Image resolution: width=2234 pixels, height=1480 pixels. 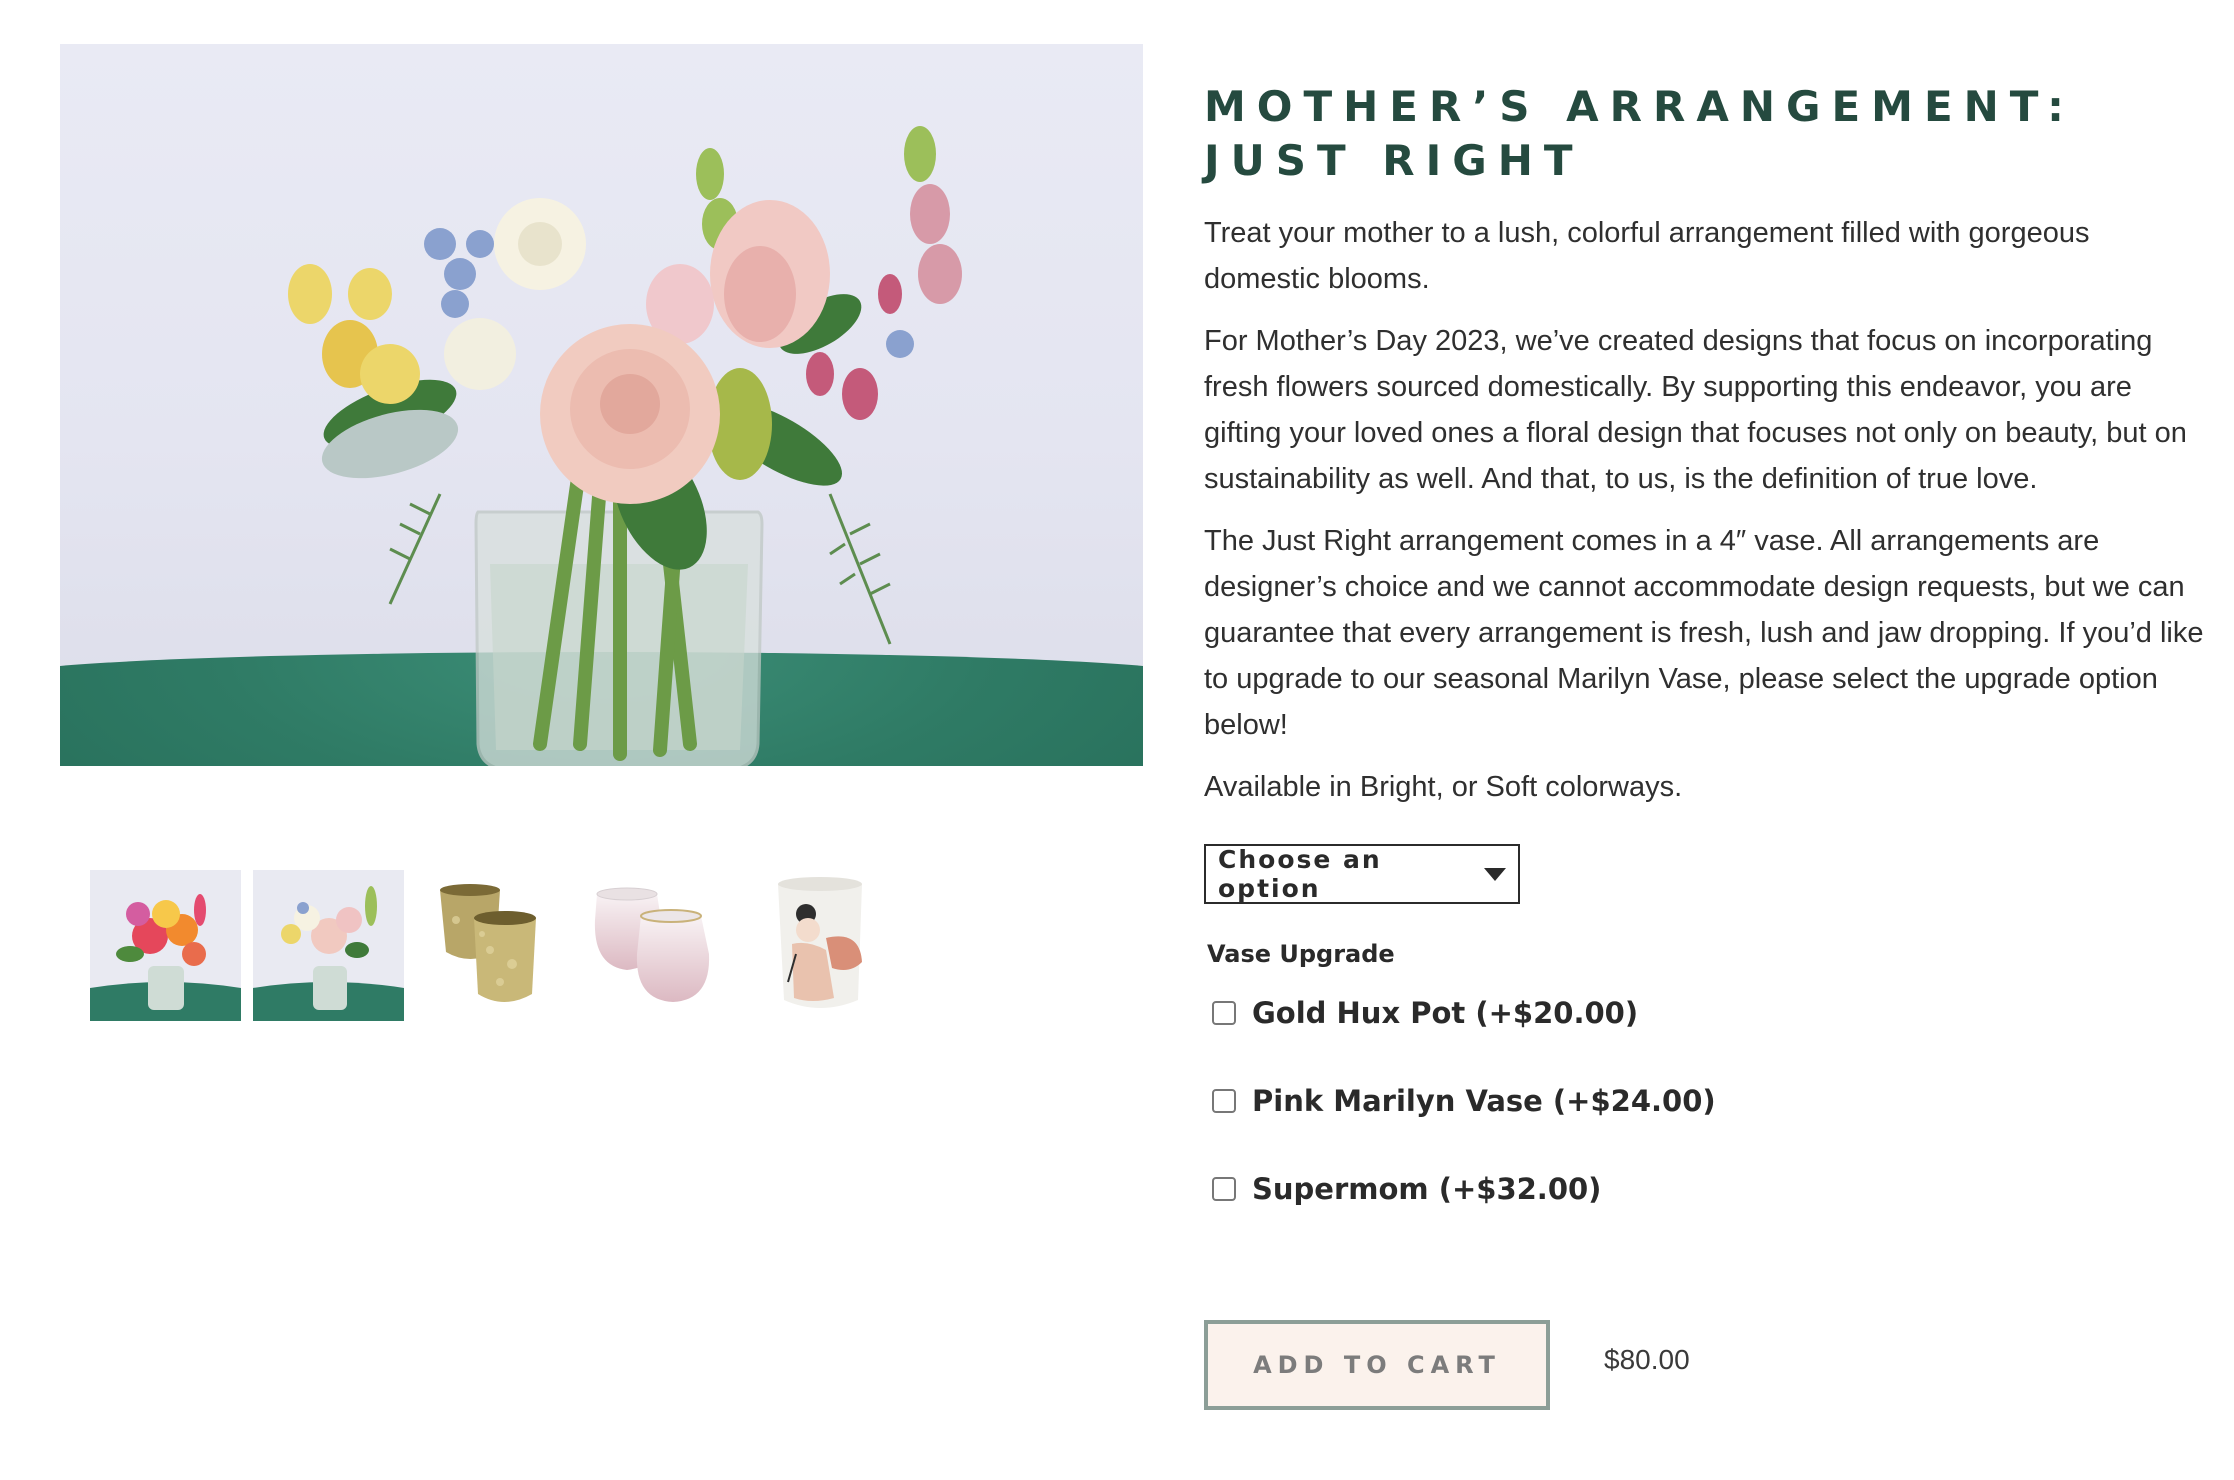 What do you see at coordinates (1300, 874) in the screenshot?
I see `variation-select-value: Choose an option` at bounding box center [1300, 874].